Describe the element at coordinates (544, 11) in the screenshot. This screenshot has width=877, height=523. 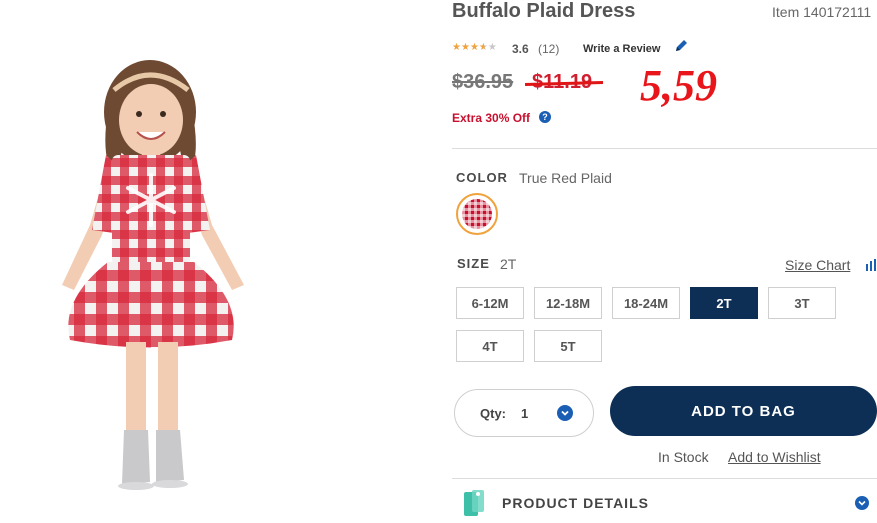
I see `product-title: Buffalo Plaid Dress` at that location.